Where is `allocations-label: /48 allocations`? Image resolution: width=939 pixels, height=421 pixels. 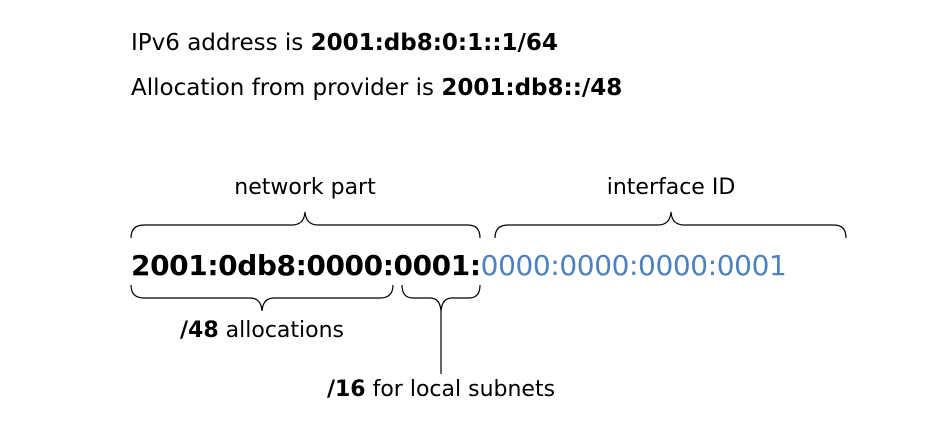 allocations-label: /48 allocations is located at coordinates (262, 331).